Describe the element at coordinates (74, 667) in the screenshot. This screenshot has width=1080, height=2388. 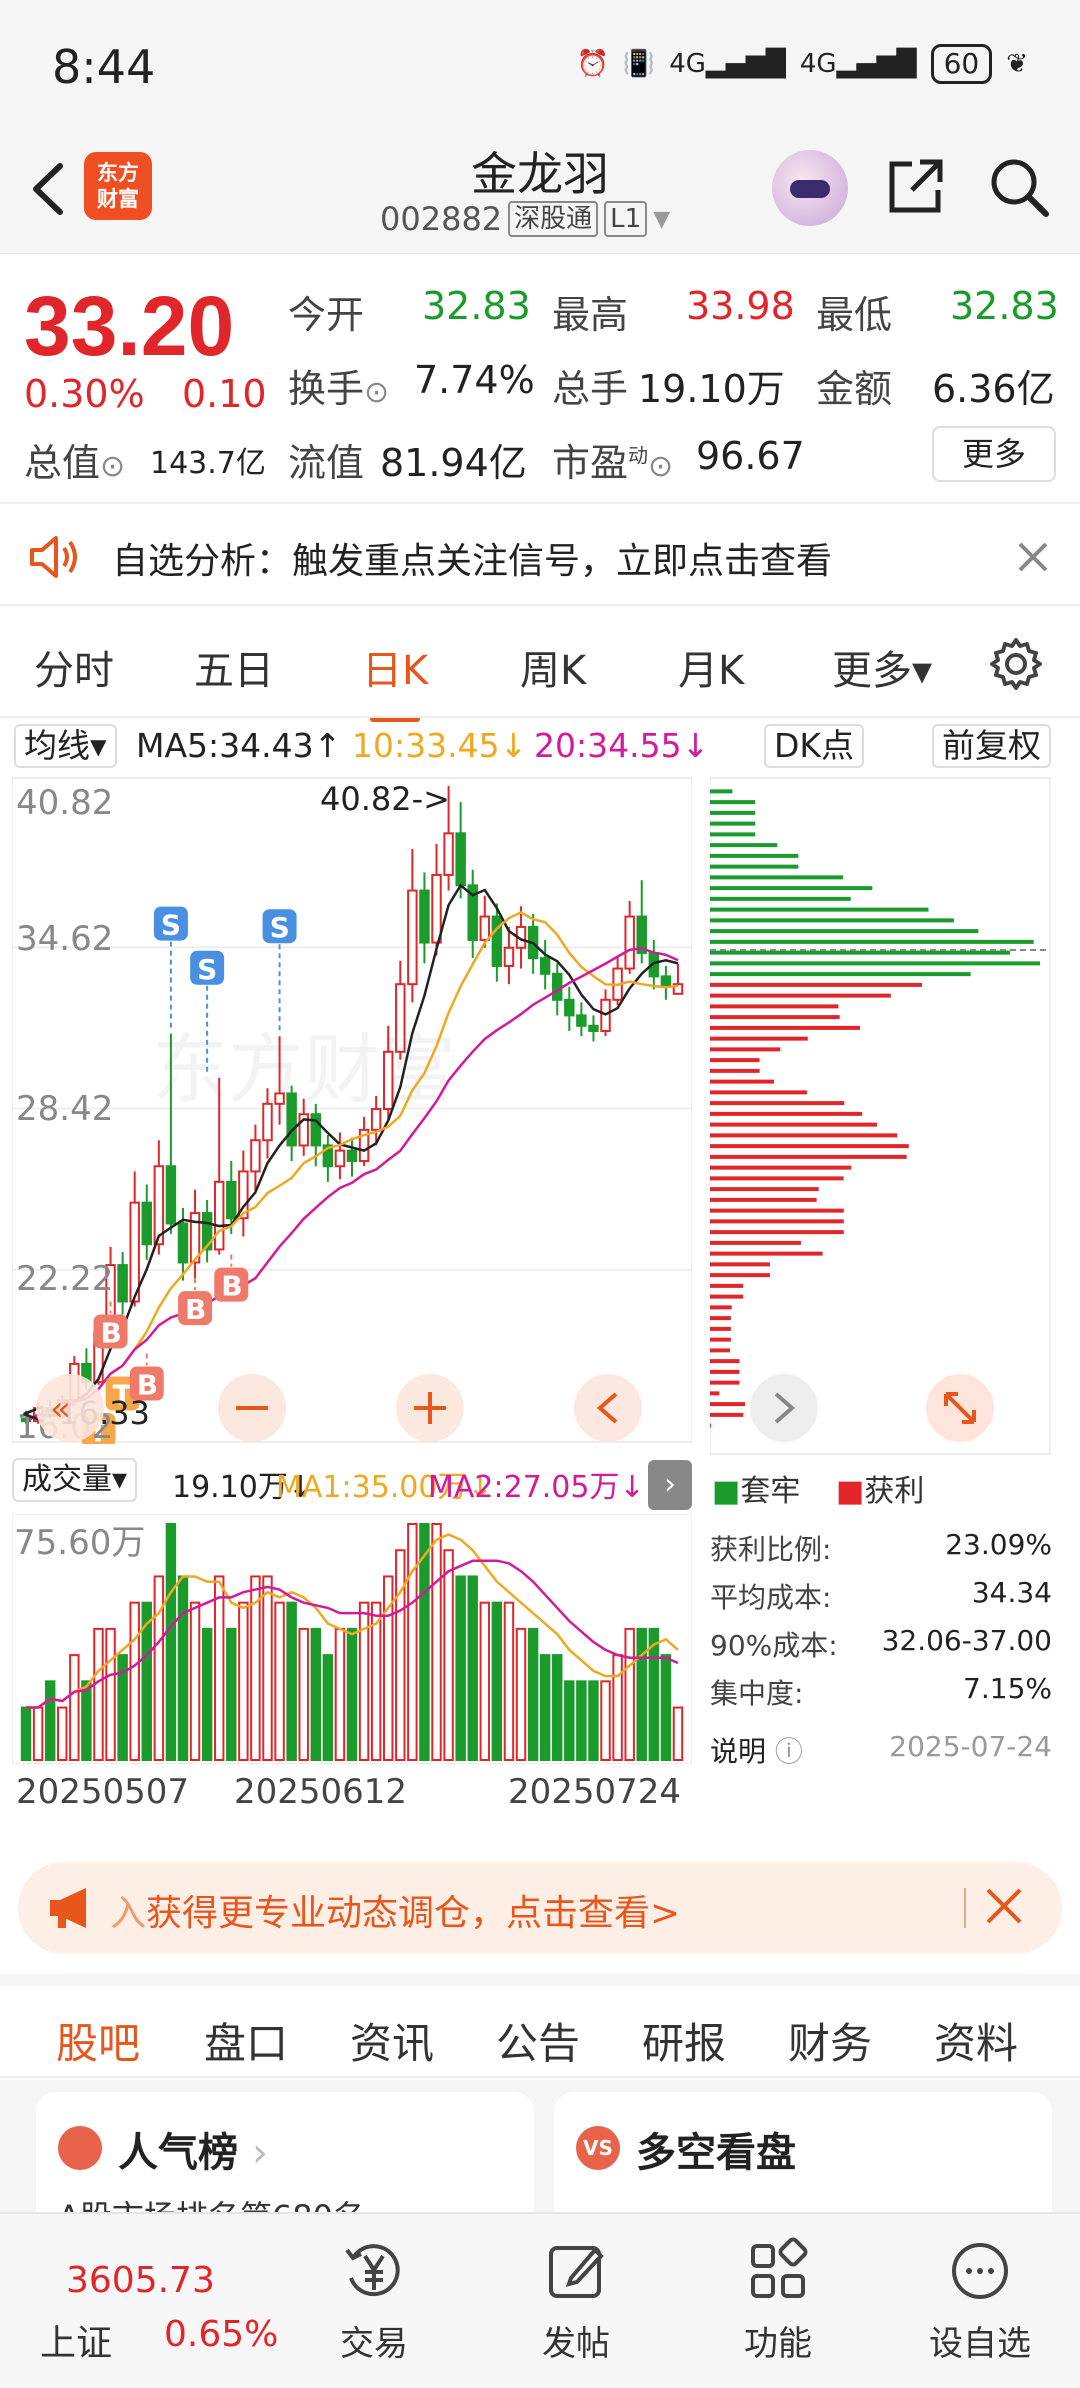
I see `tab-intraday: 分时` at that location.